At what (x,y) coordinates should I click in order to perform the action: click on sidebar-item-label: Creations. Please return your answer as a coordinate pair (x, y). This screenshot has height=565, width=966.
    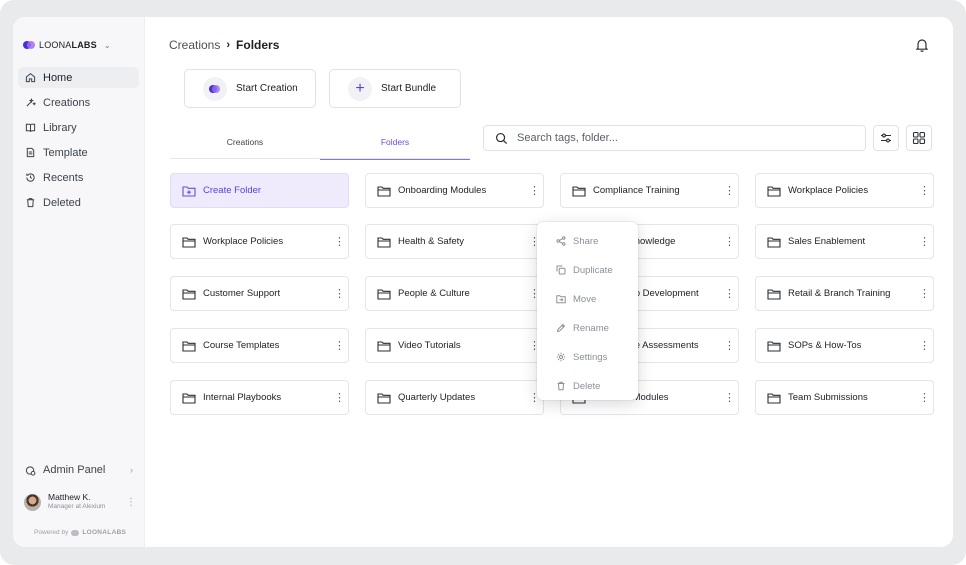
    Looking at the image, I should click on (67, 102).